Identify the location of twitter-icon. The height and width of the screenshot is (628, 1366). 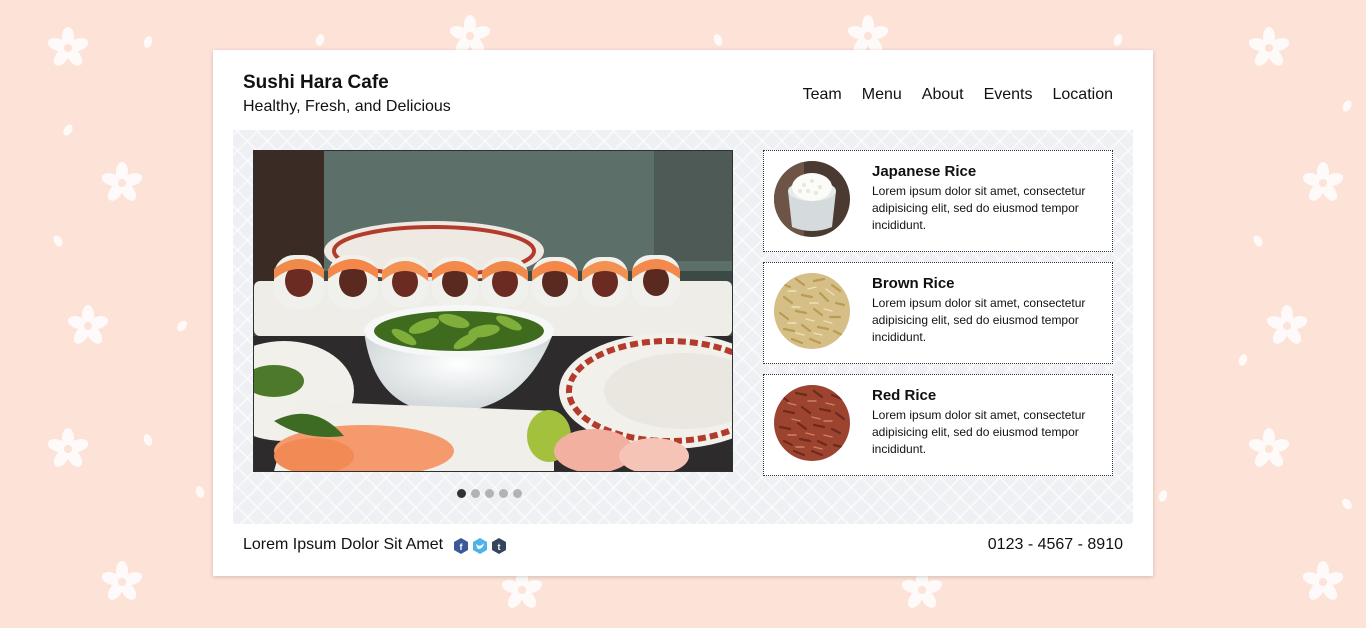
(480, 546).